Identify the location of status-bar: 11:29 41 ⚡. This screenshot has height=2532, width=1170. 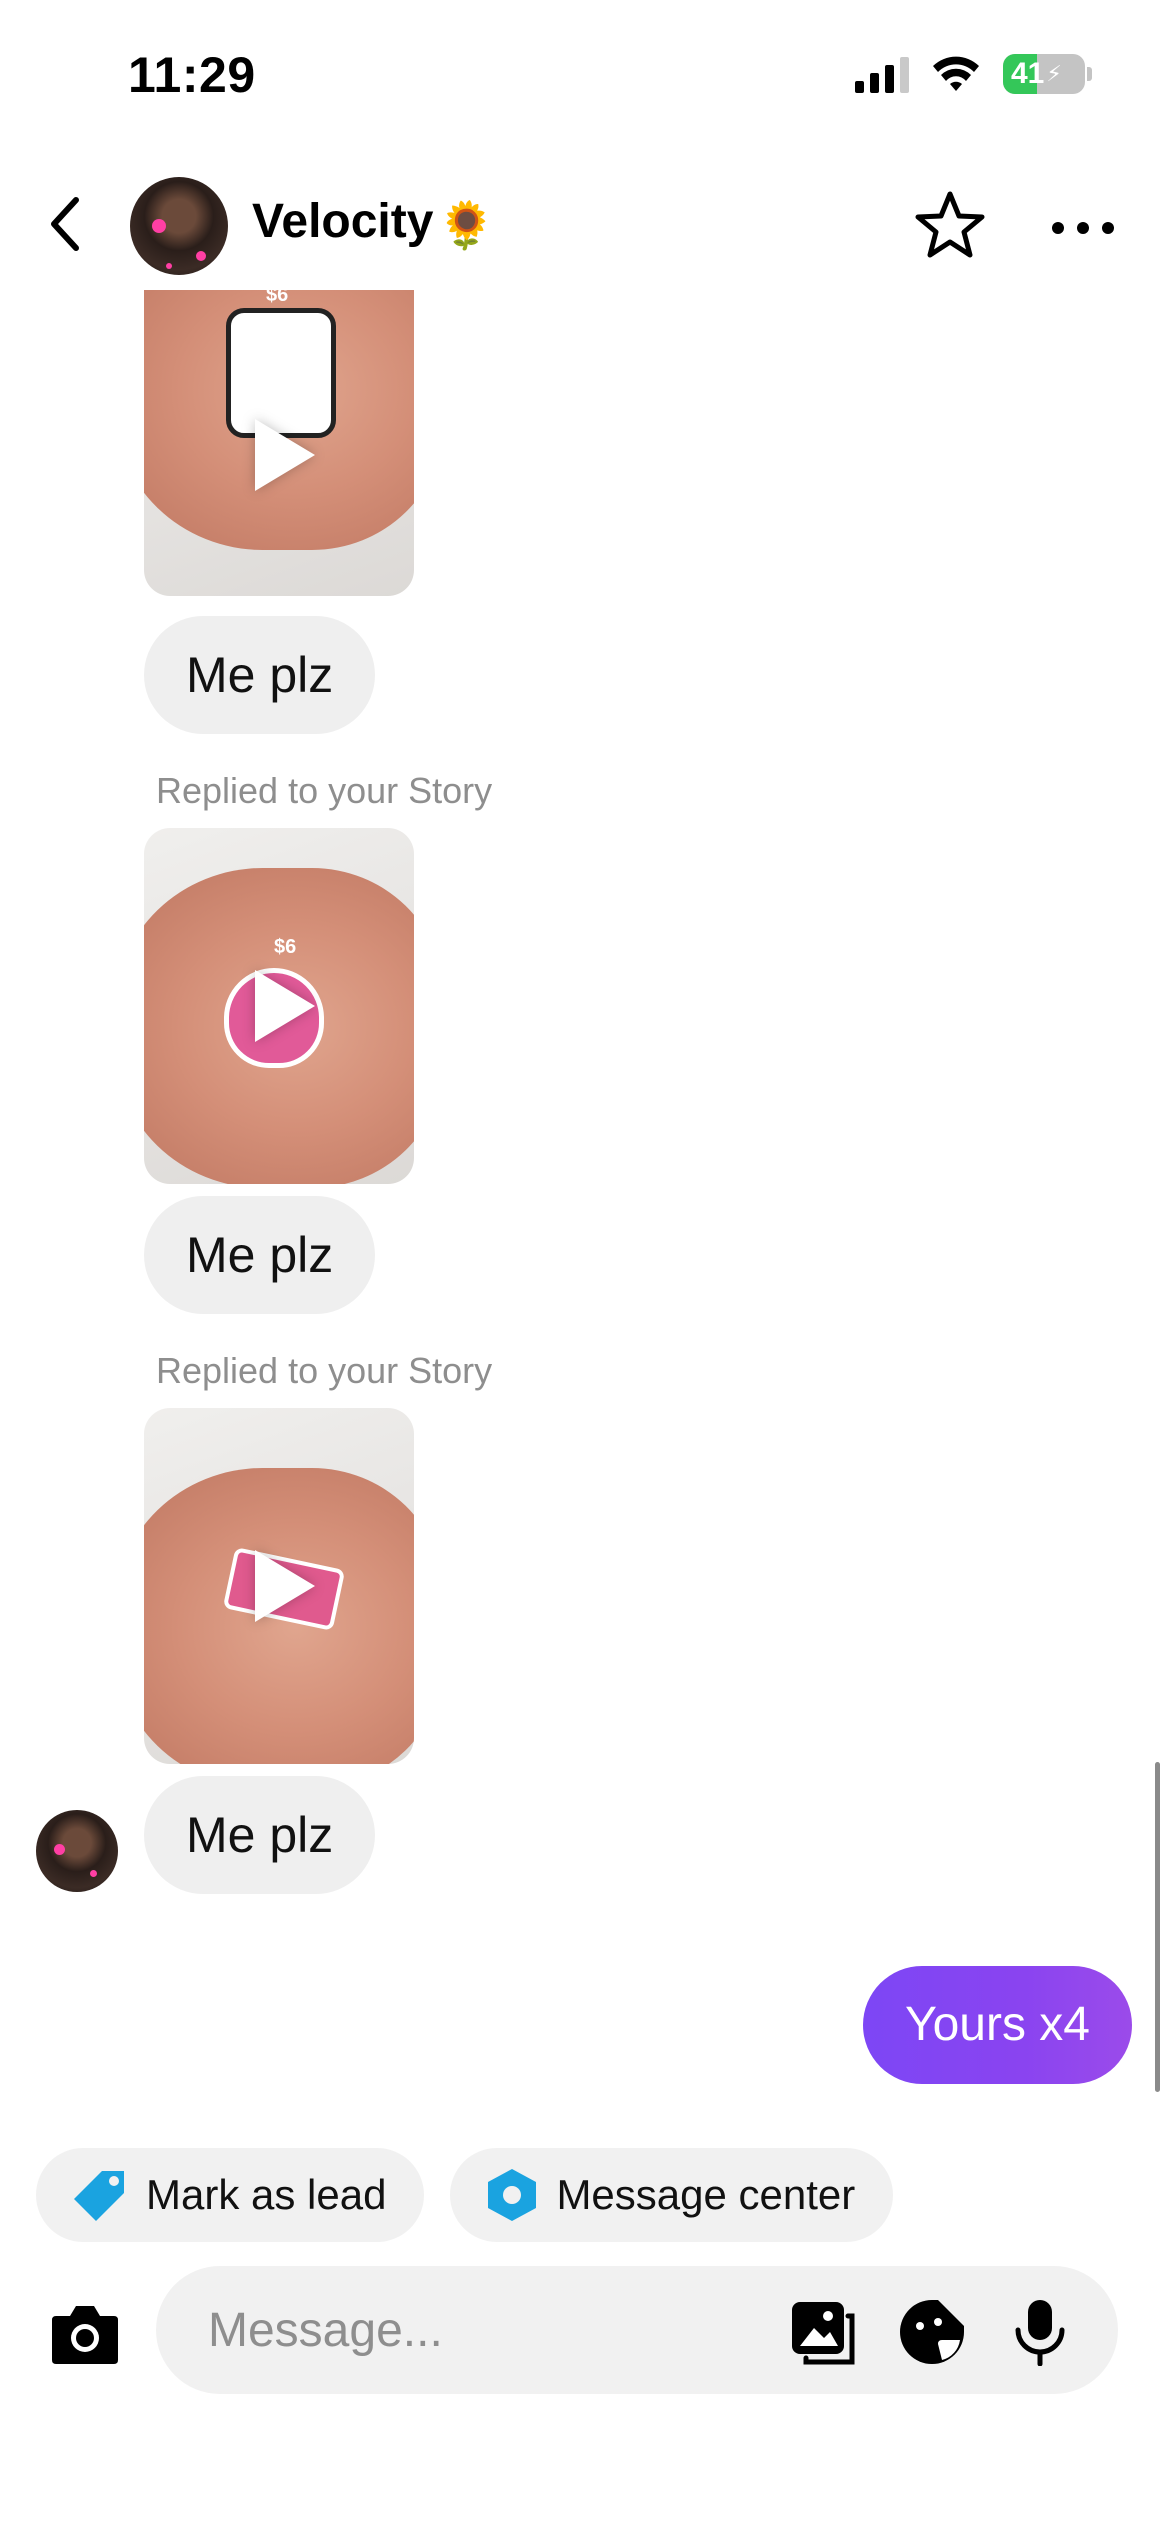
(585, 75).